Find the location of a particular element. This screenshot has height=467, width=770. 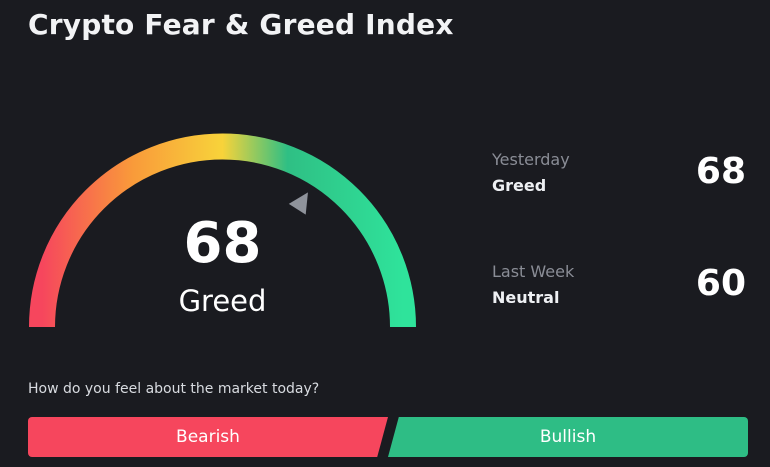

history-last-week: Last Week Neutral 60 is located at coordinates (621, 290).